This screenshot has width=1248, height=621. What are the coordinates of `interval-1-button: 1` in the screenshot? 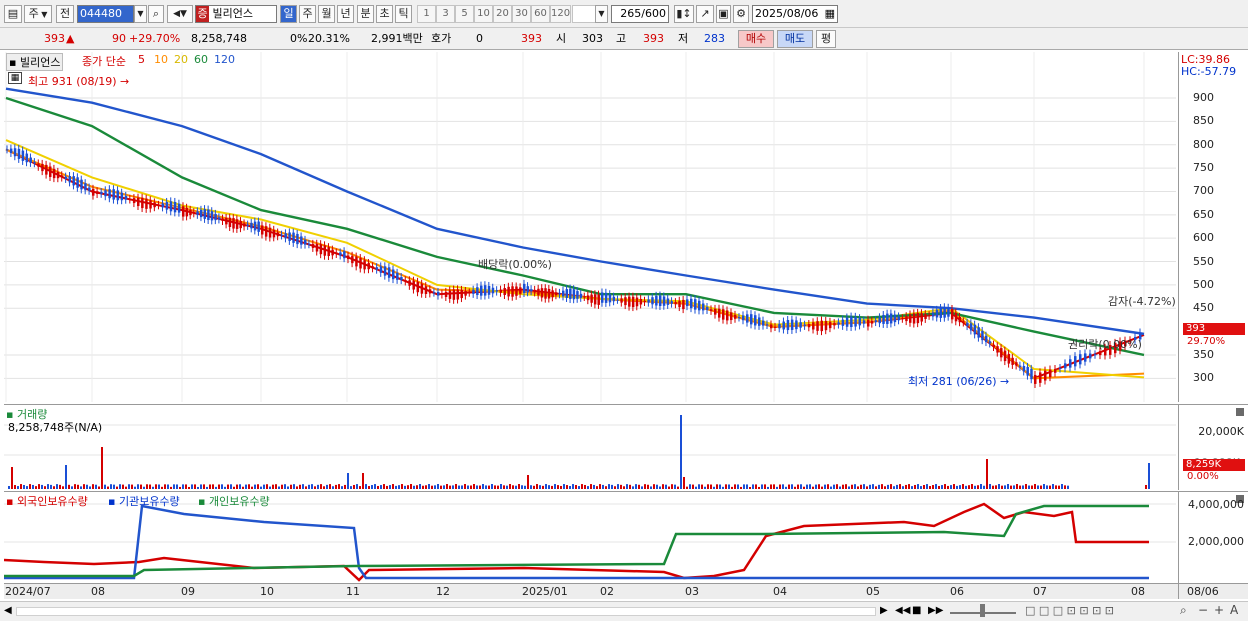 It's located at (426, 14).